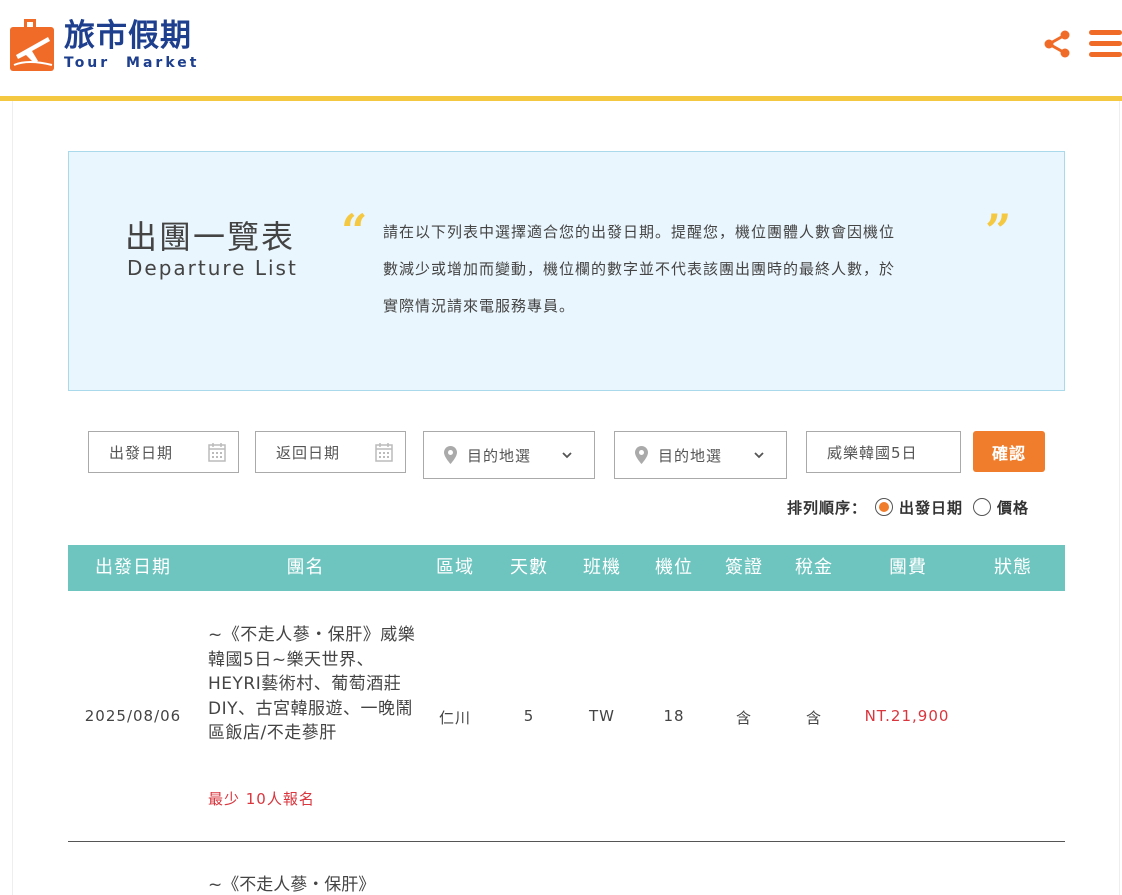  I want to click on row-depart-date: 2025/08/06, so click(133, 716).